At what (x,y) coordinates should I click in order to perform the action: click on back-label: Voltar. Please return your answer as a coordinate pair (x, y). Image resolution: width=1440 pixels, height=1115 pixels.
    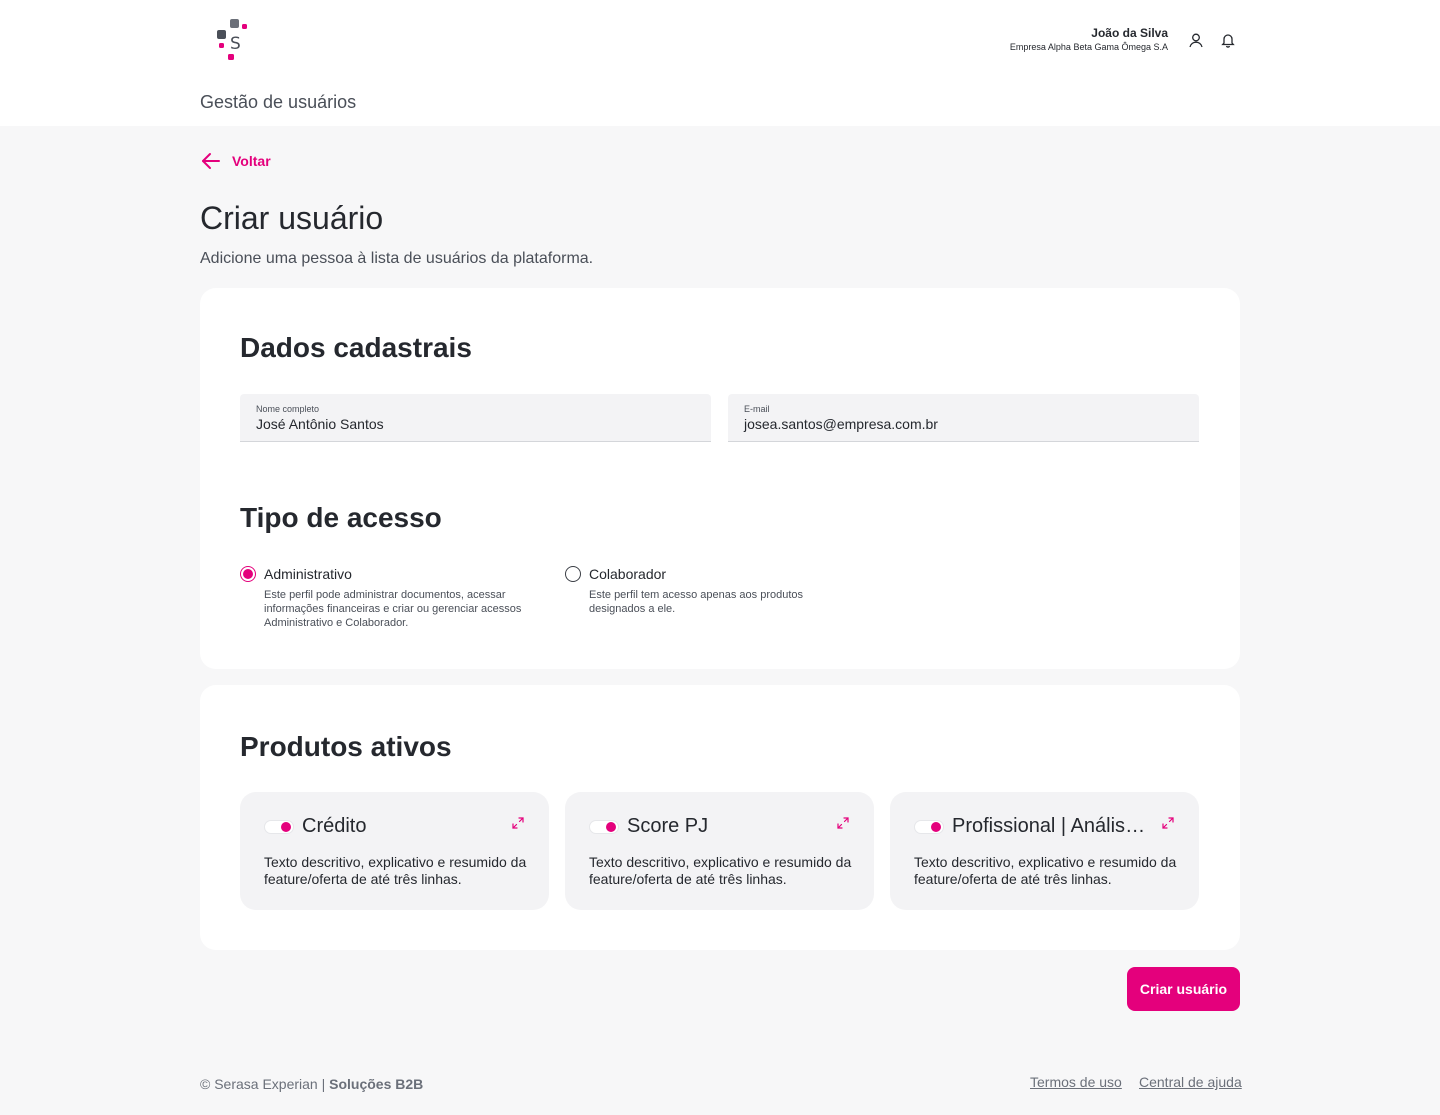
    Looking at the image, I should click on (251, 161).